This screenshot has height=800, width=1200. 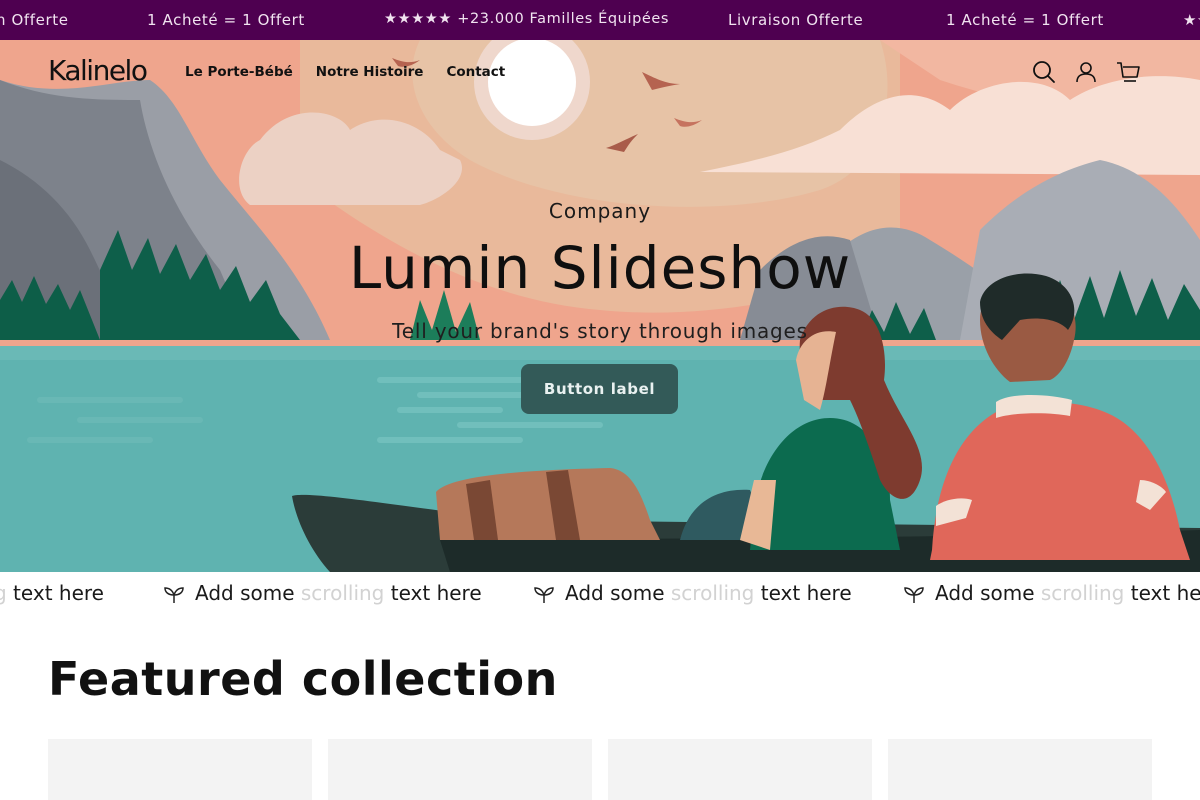 What do you see at coordinates (600, 268) in the screenshot?
I see `hero-headline: Lumin Slideshow` at bounding box center [600, 268].